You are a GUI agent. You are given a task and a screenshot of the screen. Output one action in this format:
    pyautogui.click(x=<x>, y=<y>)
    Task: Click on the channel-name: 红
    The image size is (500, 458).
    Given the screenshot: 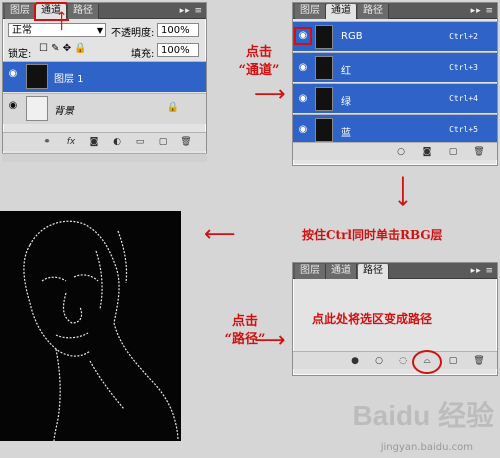 What is the action you would take?
    pyautogui.click(x=346, y=71)
    